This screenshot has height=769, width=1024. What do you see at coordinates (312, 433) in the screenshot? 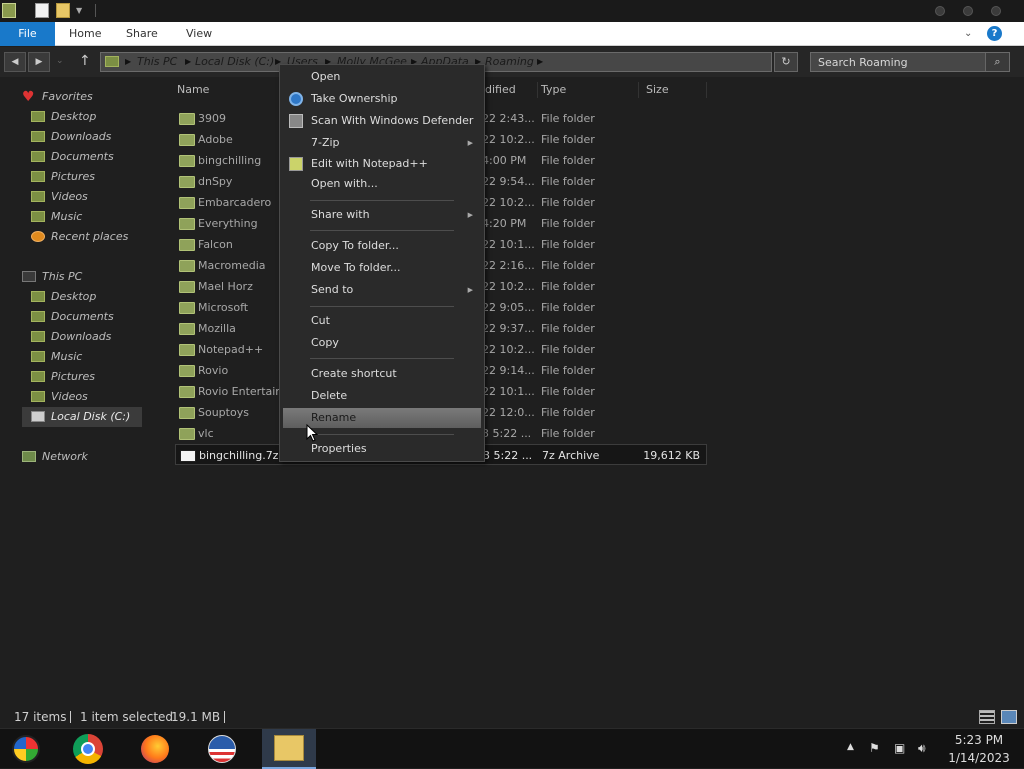
I see `mouse-cursor-icon` at bounding box center [312, 433].